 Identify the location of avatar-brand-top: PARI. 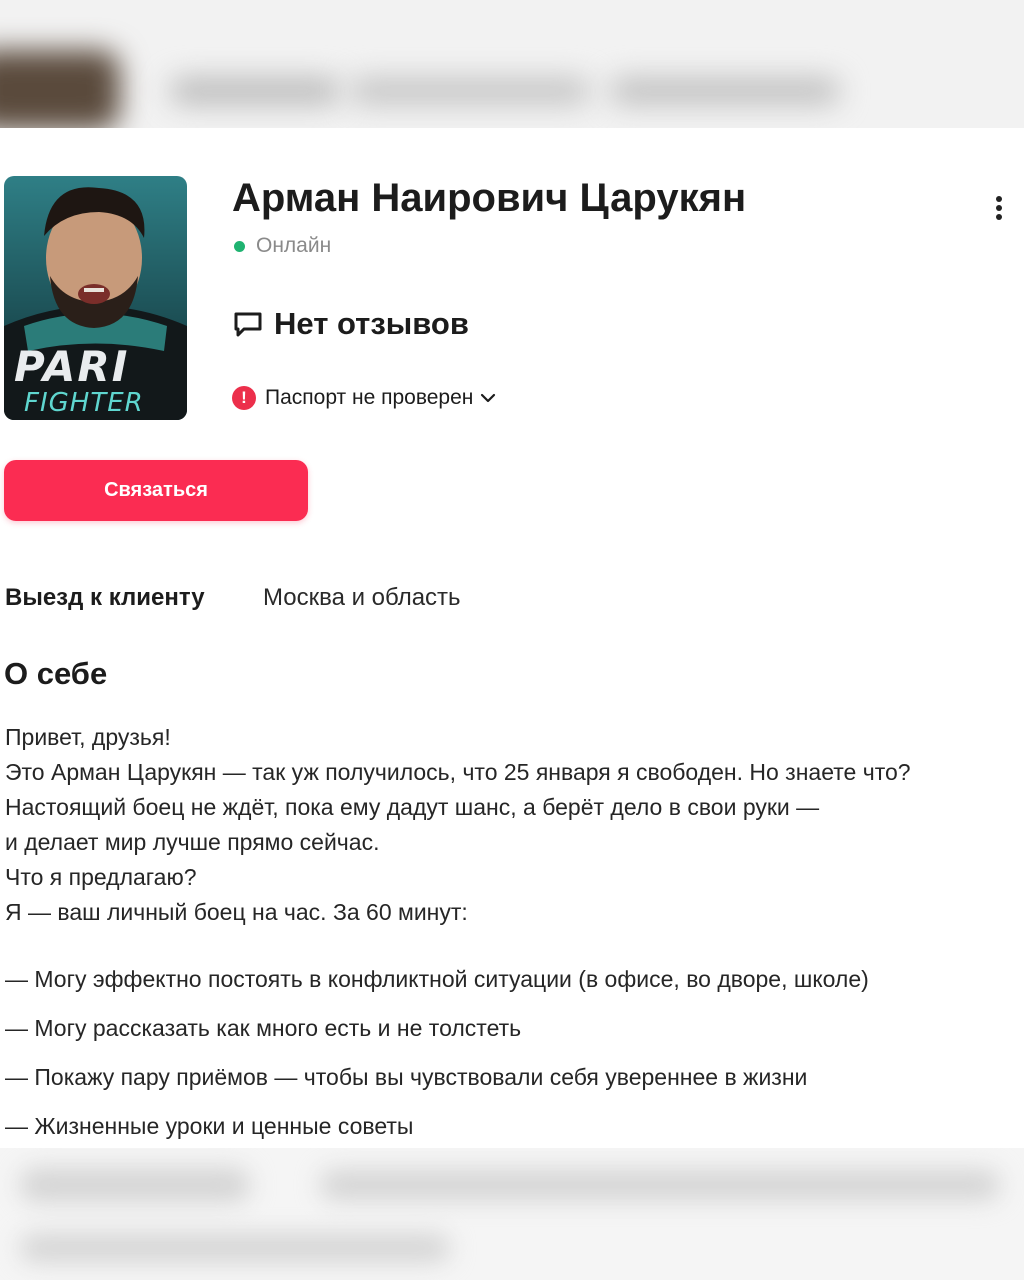
(72, 366).